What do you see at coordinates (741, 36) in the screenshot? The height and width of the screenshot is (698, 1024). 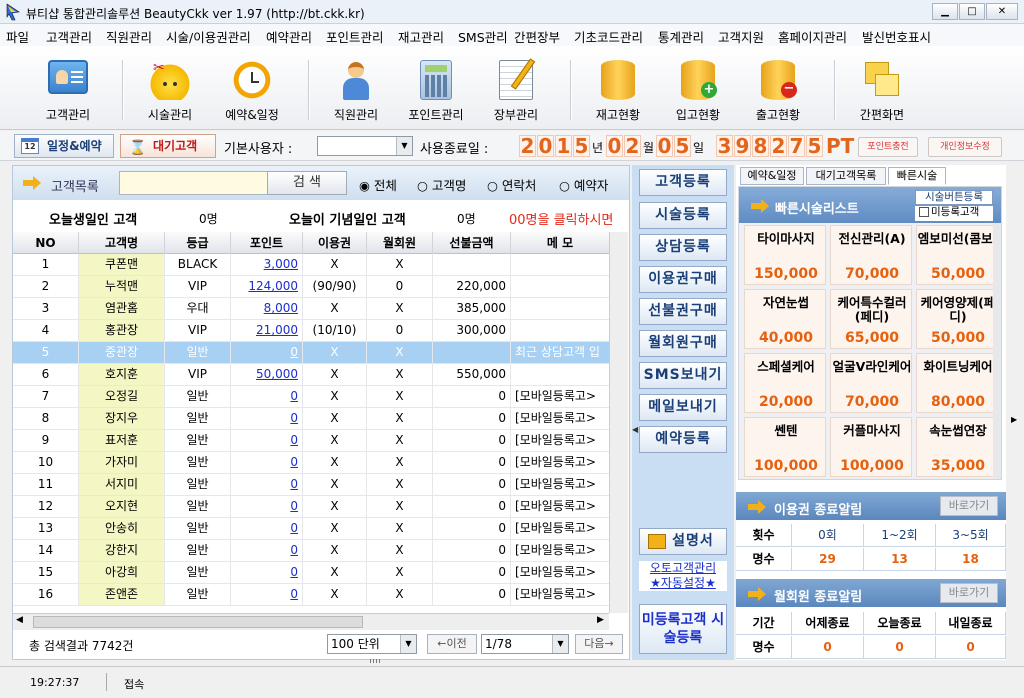 I see `menu-item-support: 고객지원` at bounding box center [741, 36].